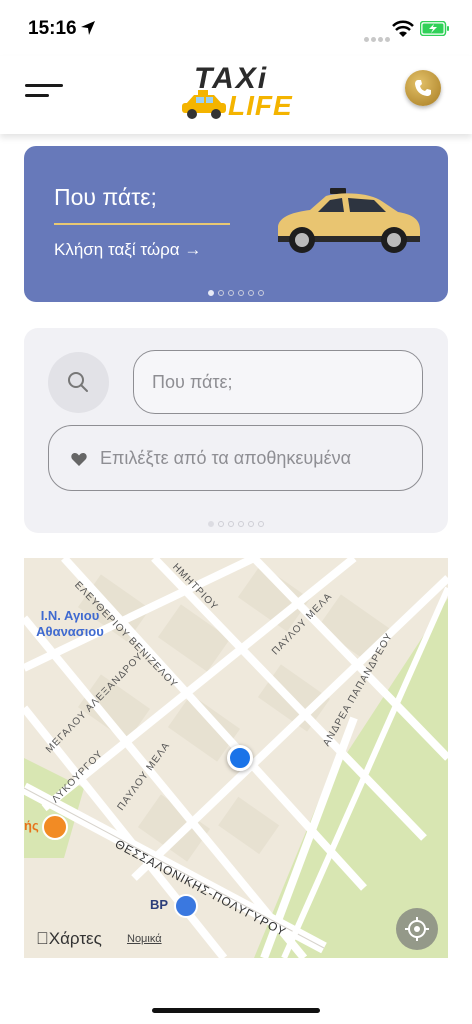  I want to click on app-header: TAXi LIFE, so click(236, 95).